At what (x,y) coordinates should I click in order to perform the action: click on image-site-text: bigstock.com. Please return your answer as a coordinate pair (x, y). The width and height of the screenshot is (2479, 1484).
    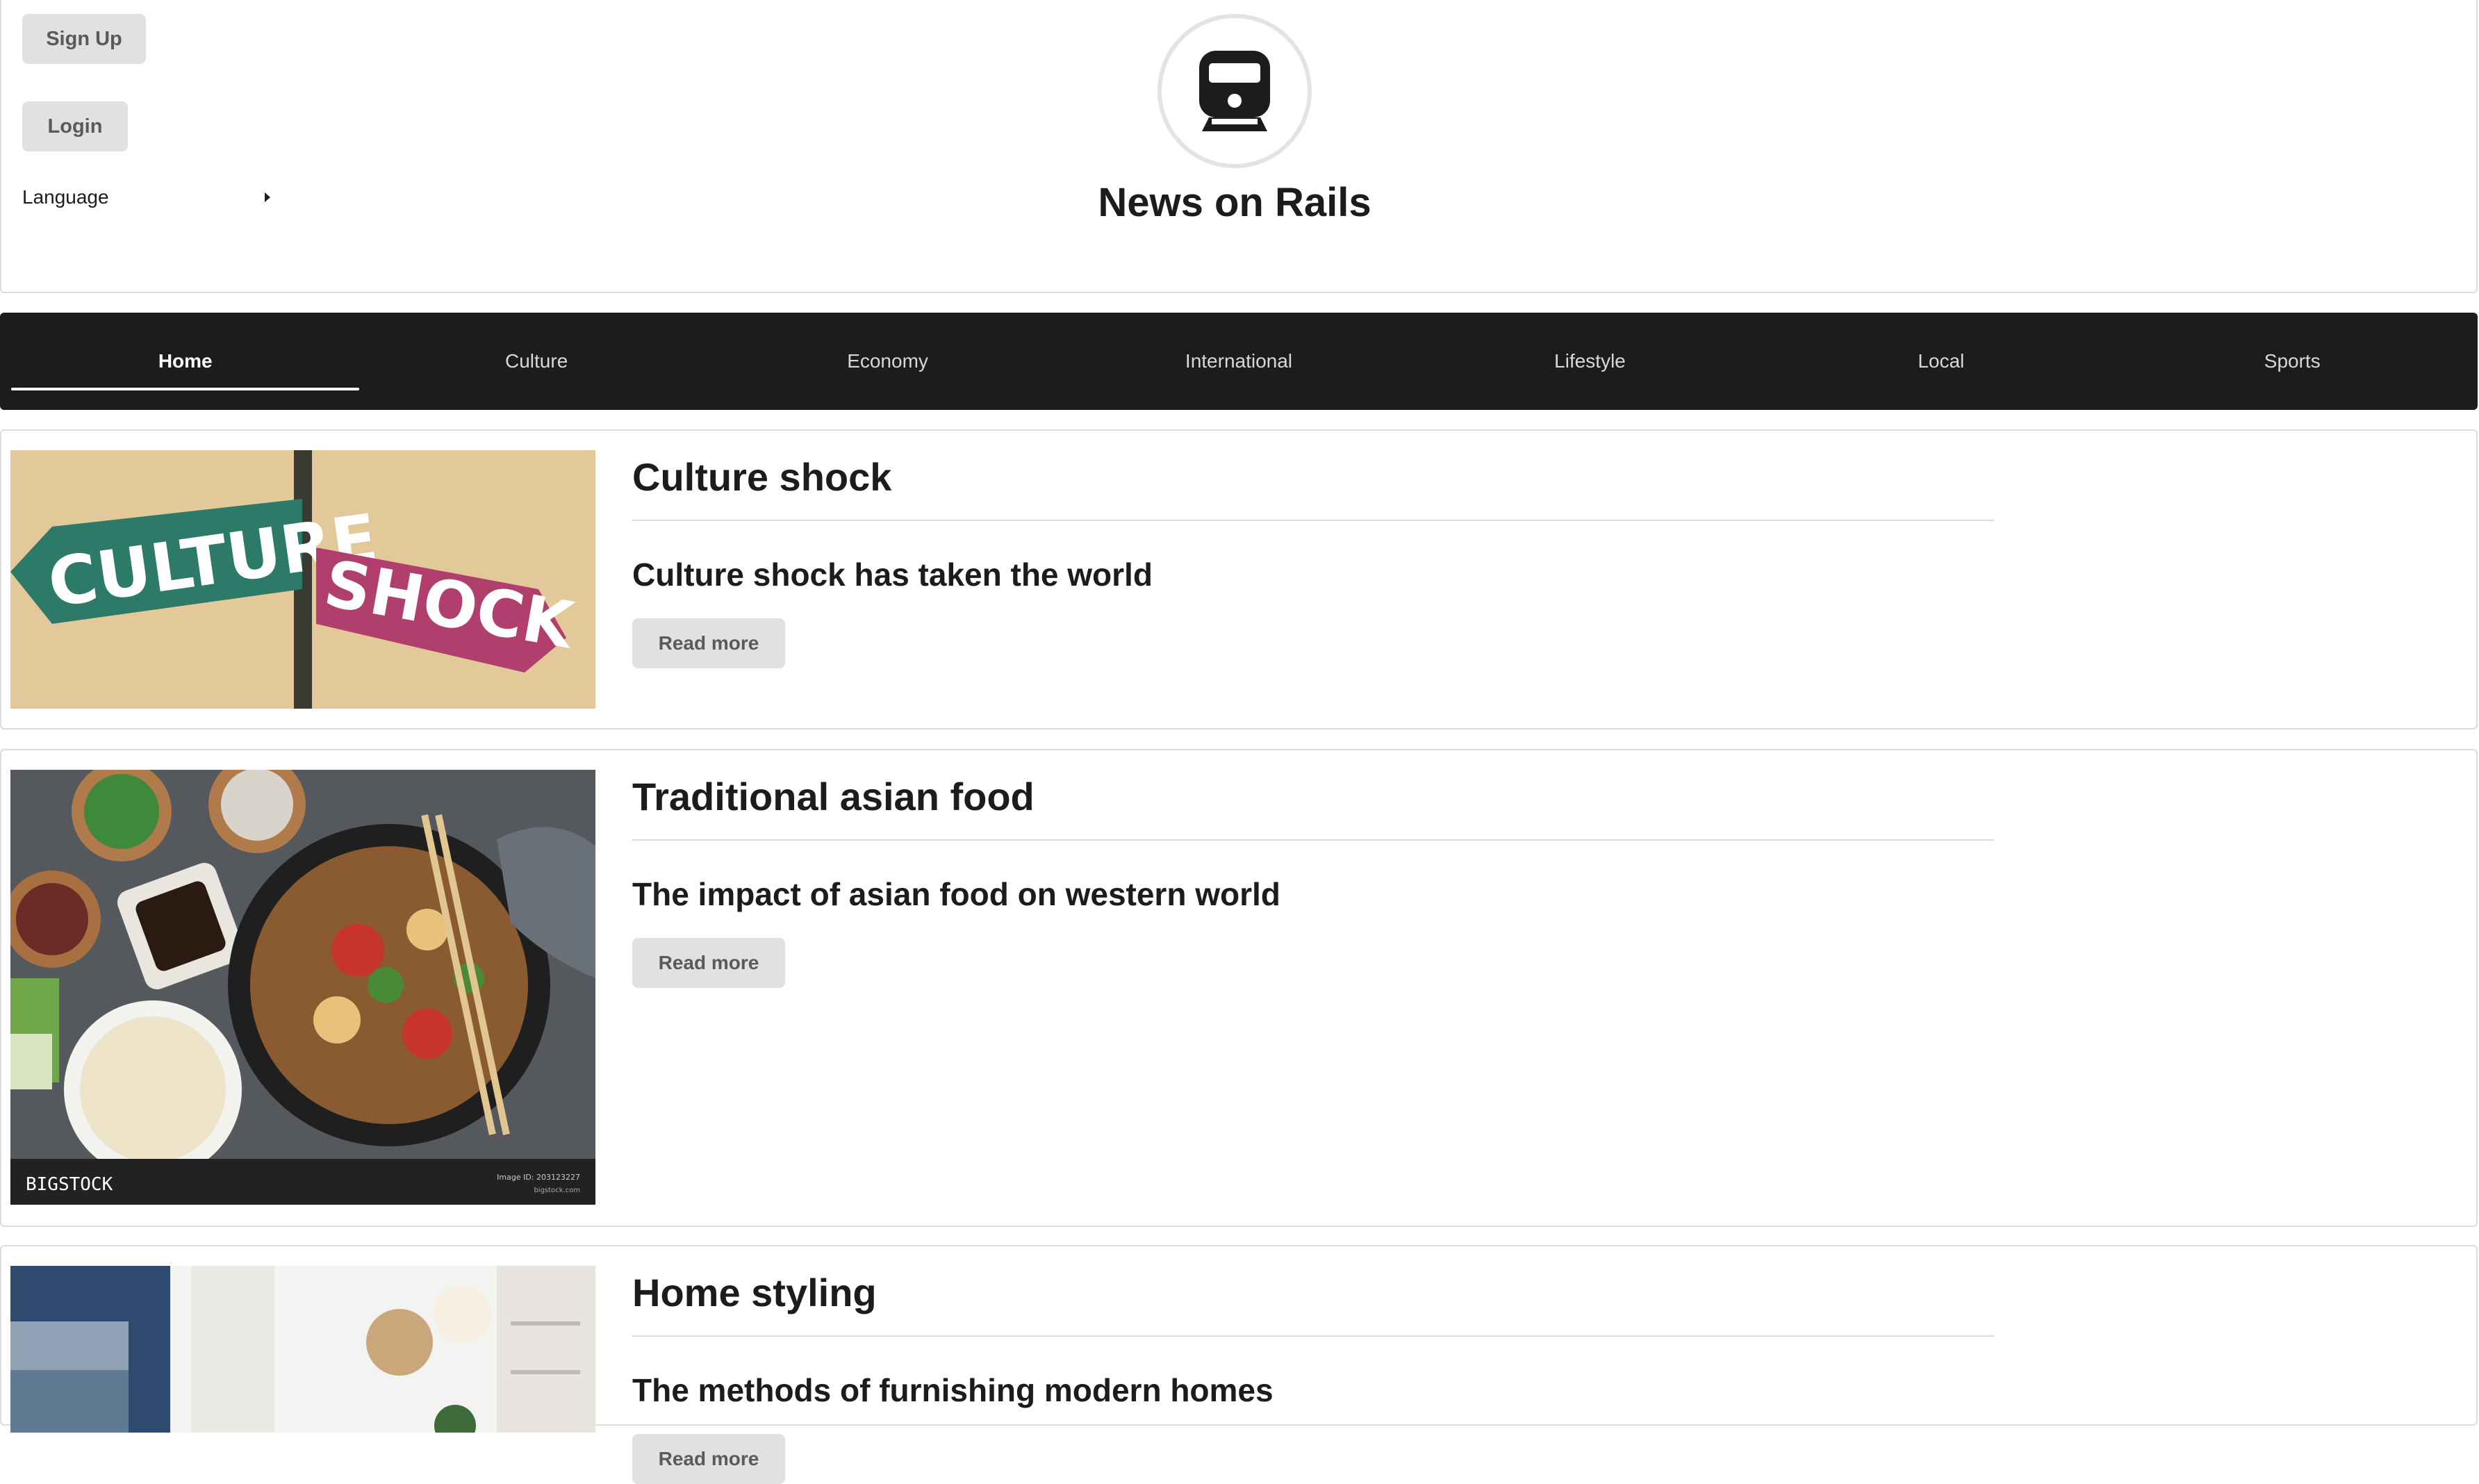
    Looking at the image, I should click on (557, 1190).